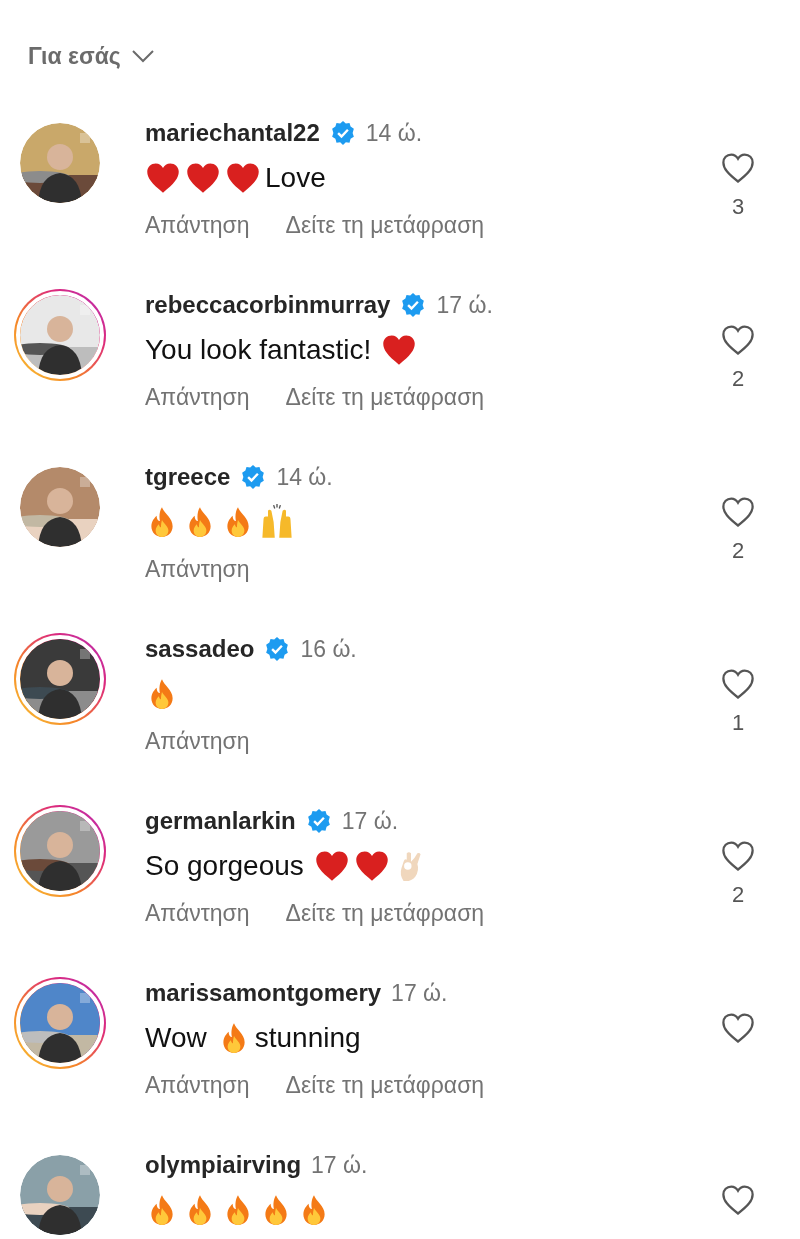  Describe the element at coordinates (268, 305) in the screenshot. I see `username: rebeccacorbinmurray` at that location.